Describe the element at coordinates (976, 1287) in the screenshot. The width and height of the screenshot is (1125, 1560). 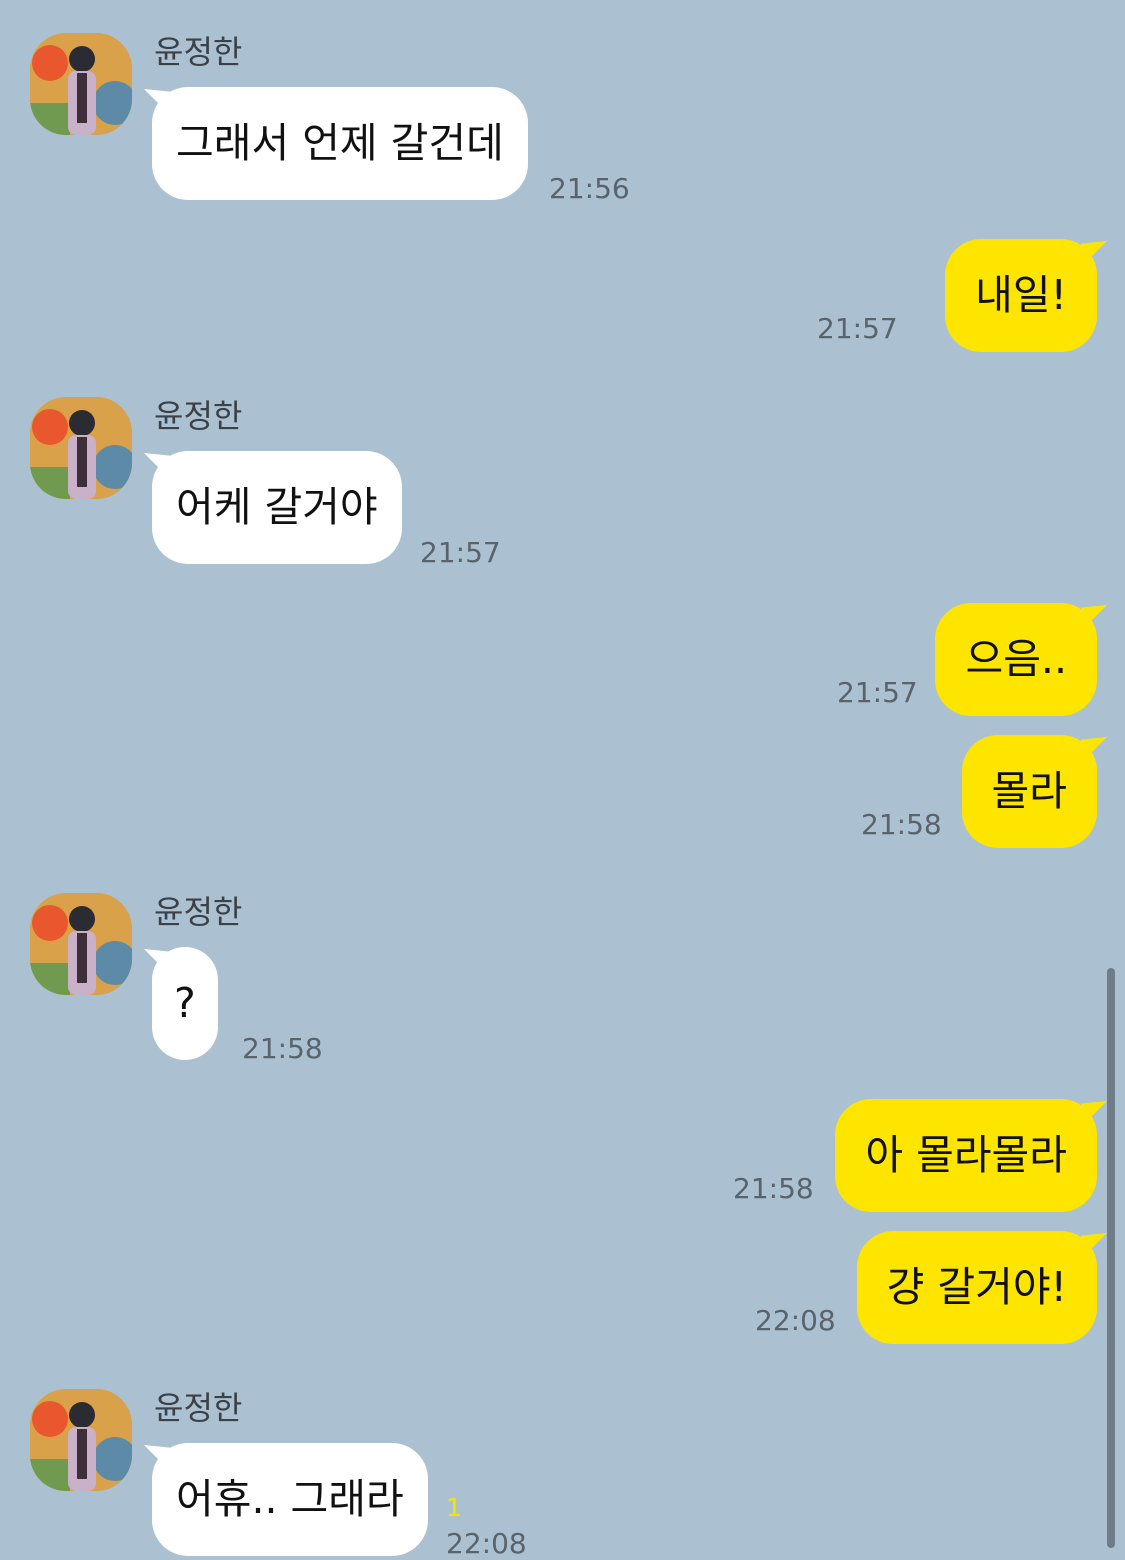
I see `message-bubble: 걍 갈거야!` at that location.